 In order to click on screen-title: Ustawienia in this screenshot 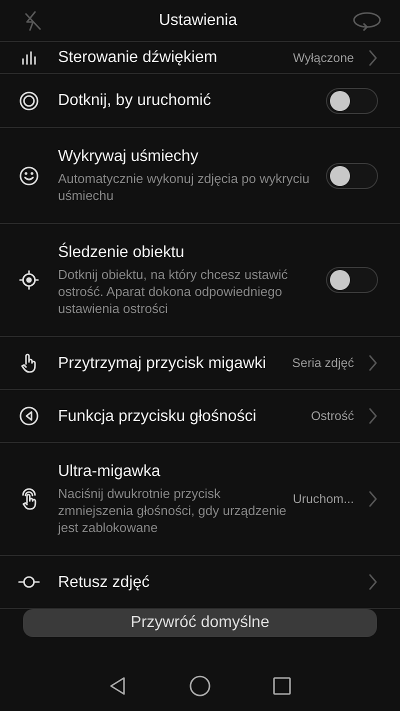, I will do `click(198, 21)`.